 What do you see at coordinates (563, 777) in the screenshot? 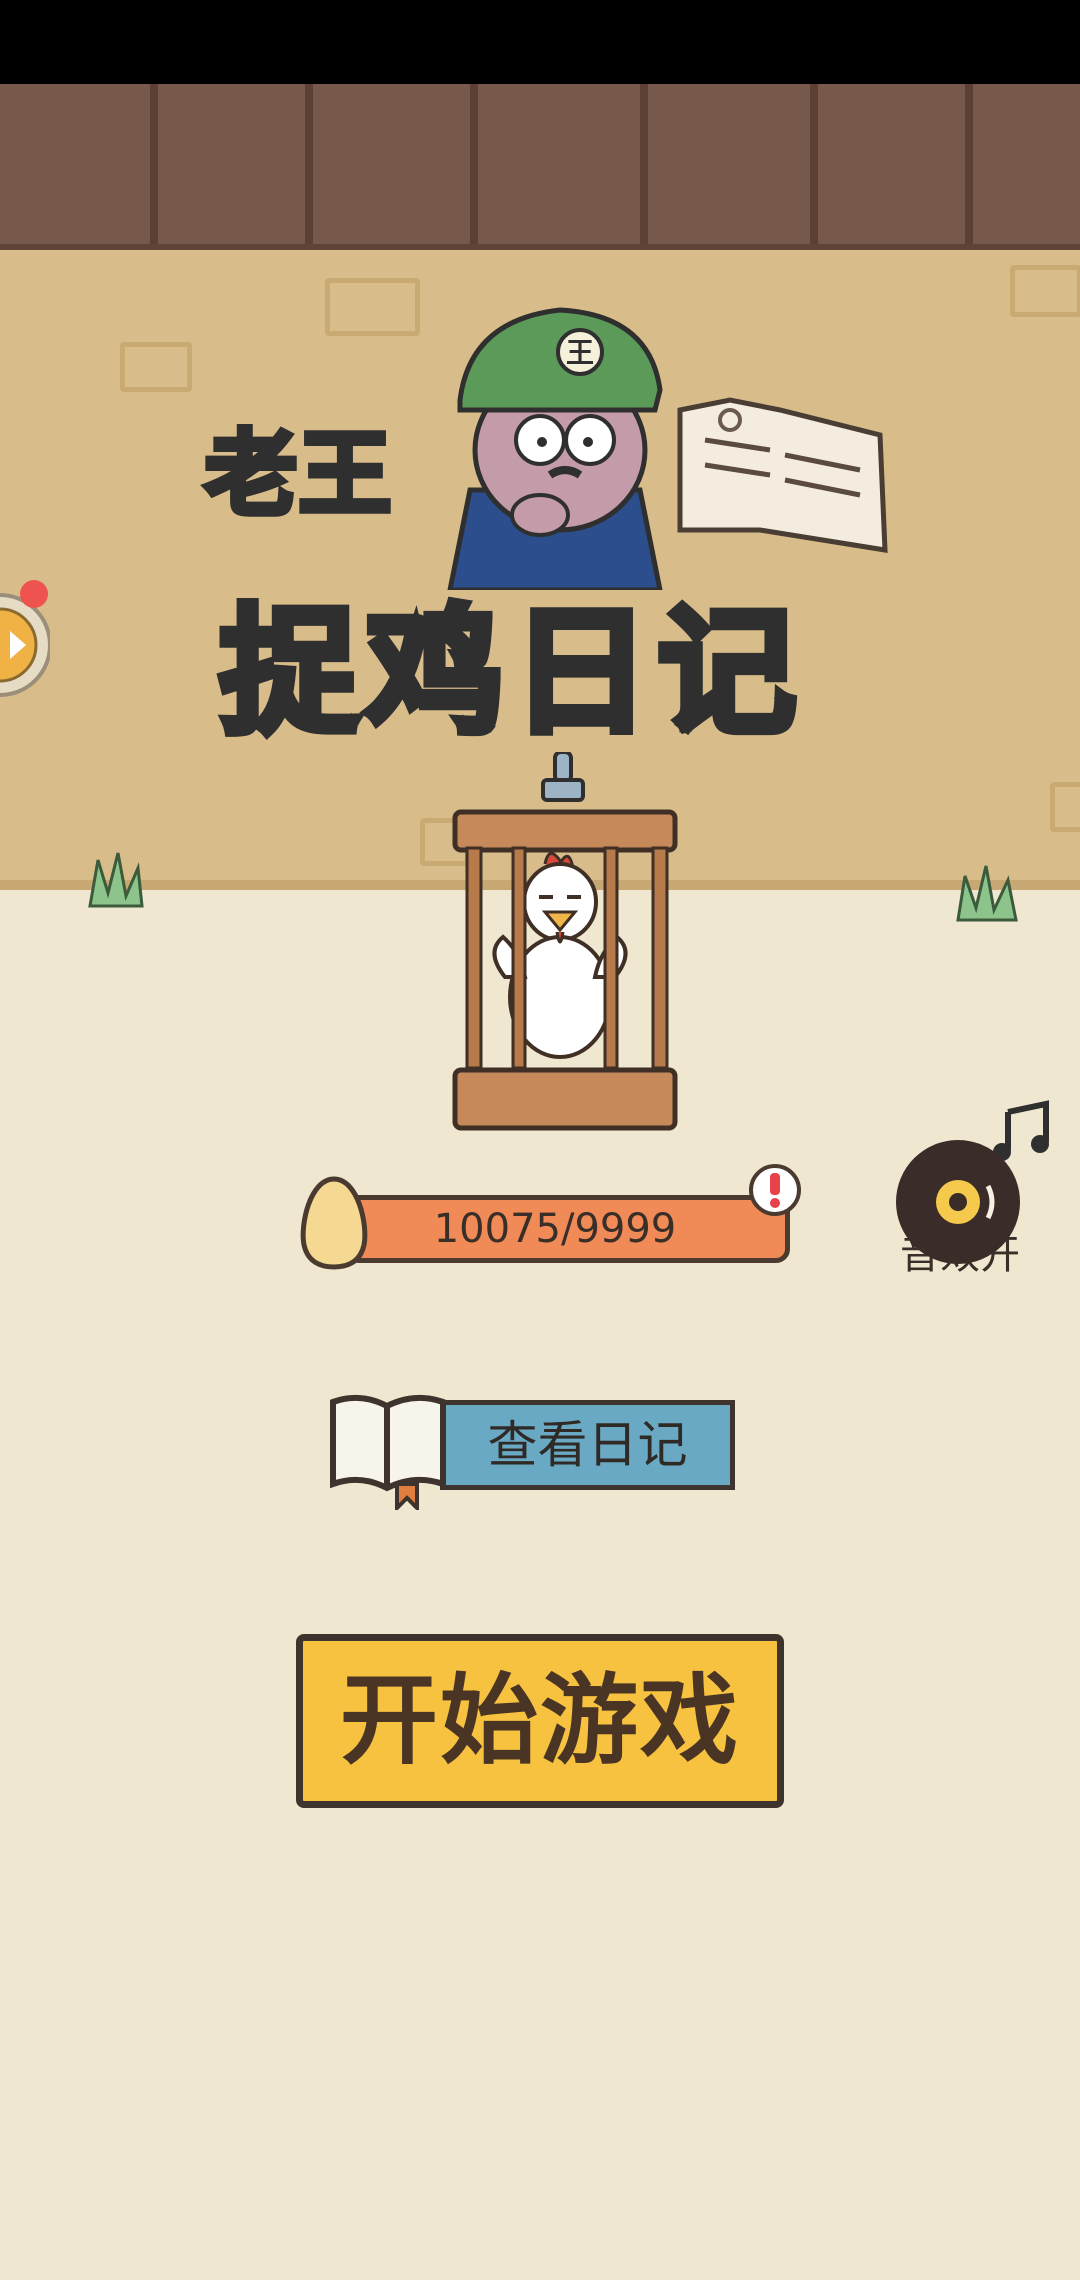
I see `hook-icon` at bounding box center [563, 777].